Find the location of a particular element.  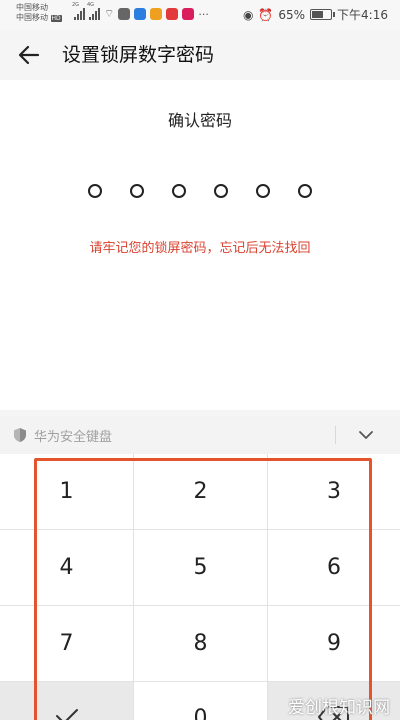

key-label: 3 is located at coordinates (334, 491).